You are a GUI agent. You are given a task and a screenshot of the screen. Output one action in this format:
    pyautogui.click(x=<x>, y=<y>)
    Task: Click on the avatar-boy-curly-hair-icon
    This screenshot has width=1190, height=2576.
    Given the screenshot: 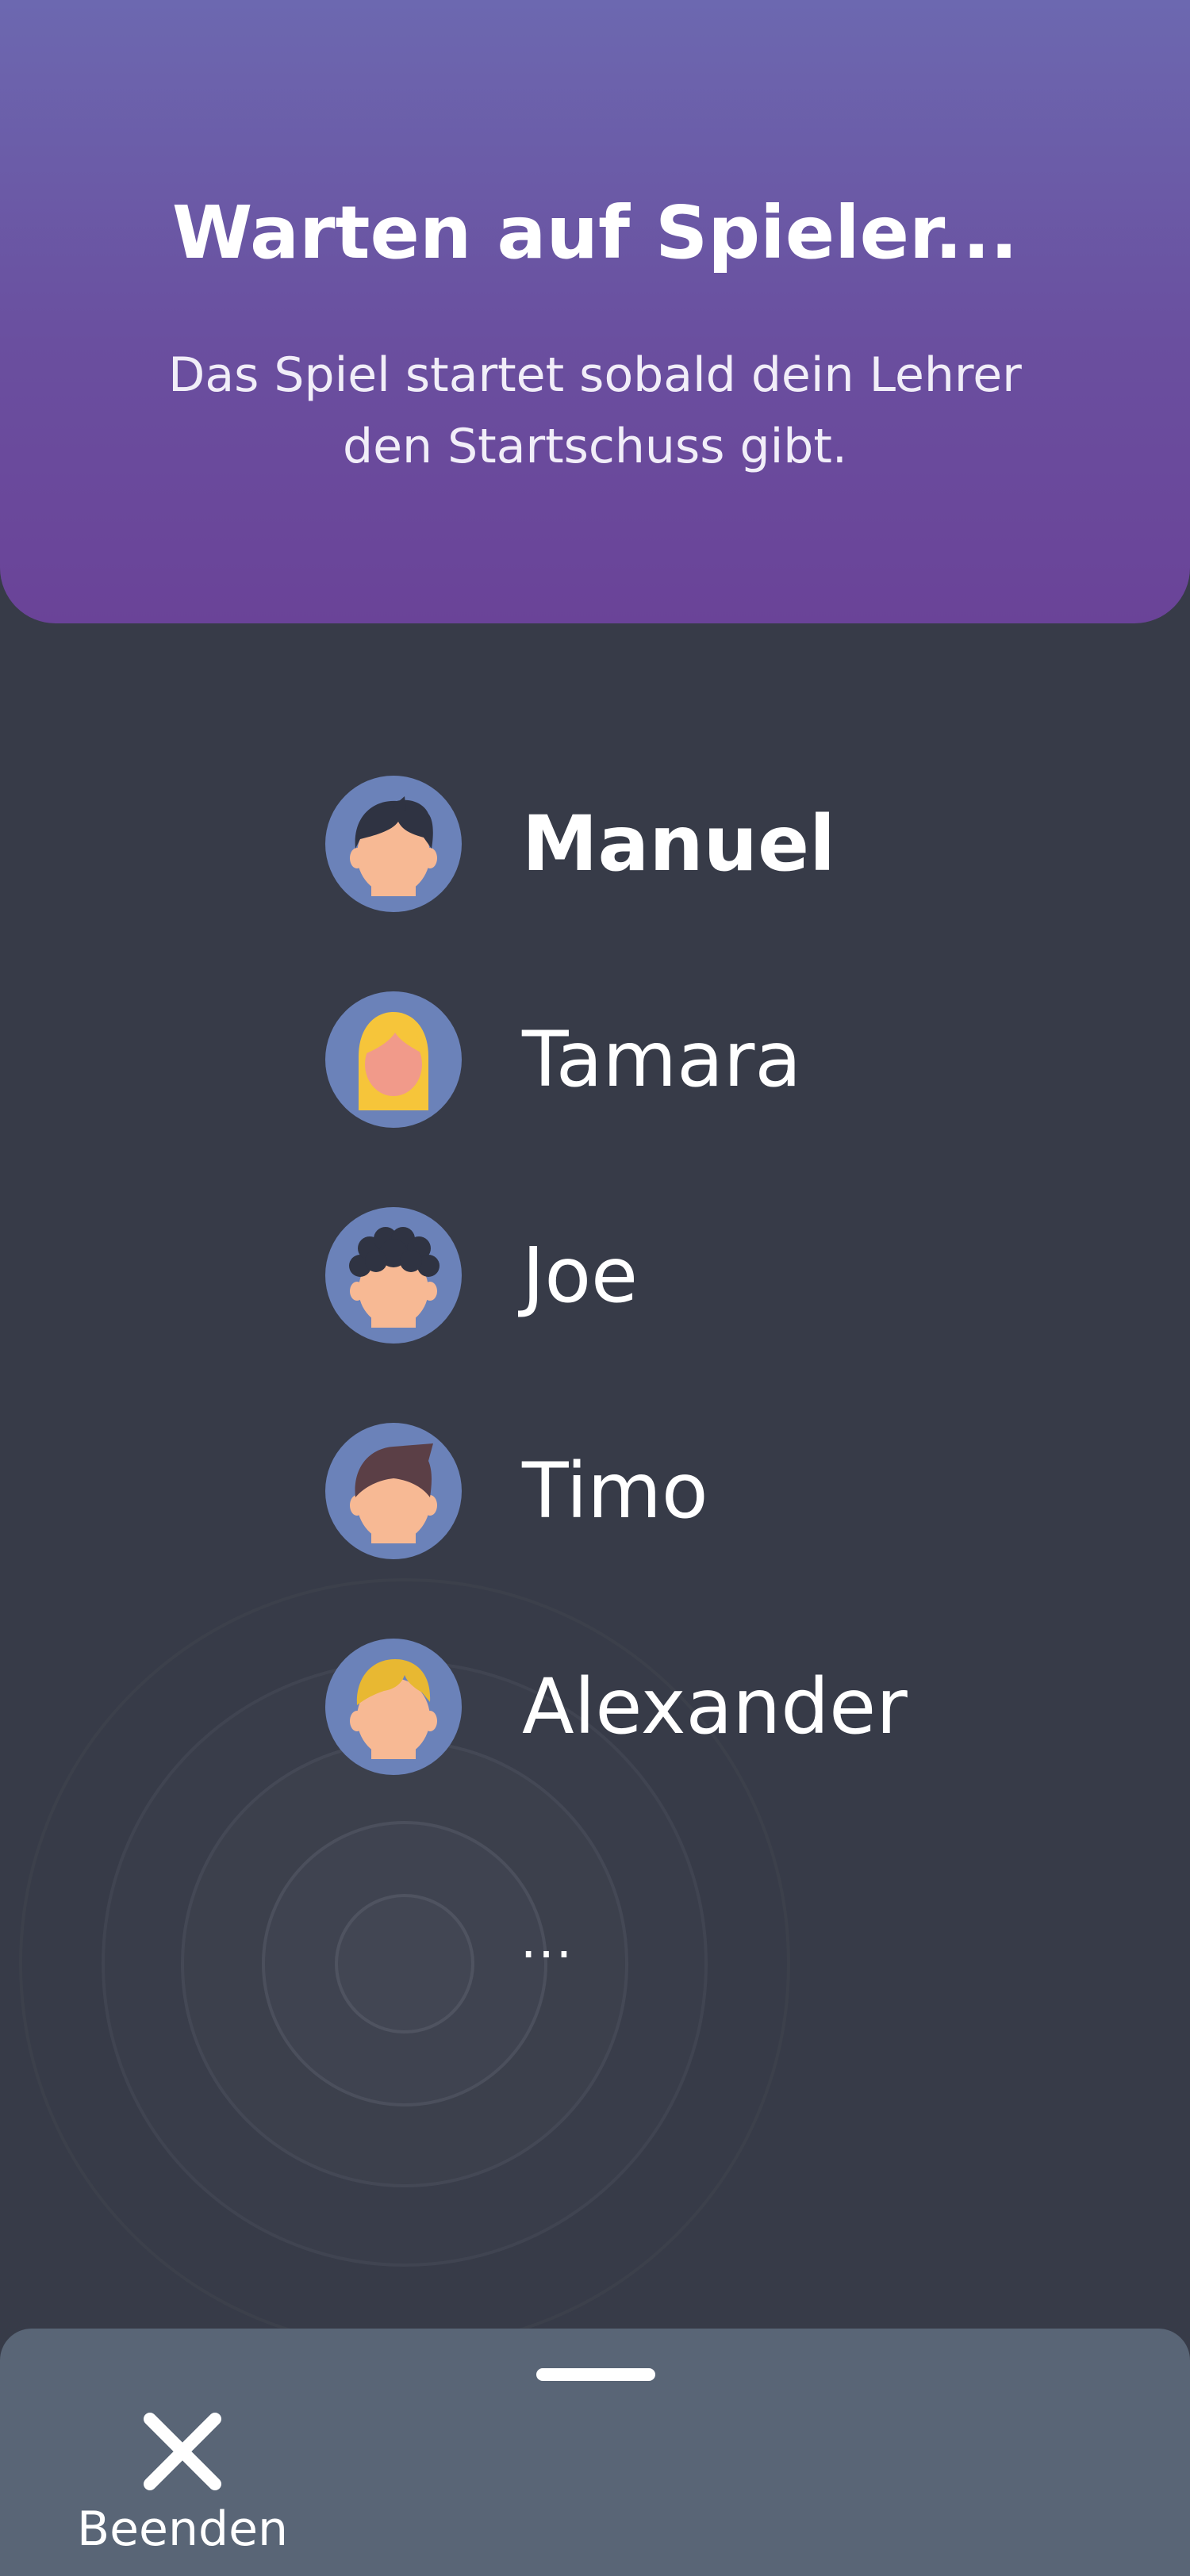 What is the action you would take?
    pyautogui.click(x=393, y=1276)
    